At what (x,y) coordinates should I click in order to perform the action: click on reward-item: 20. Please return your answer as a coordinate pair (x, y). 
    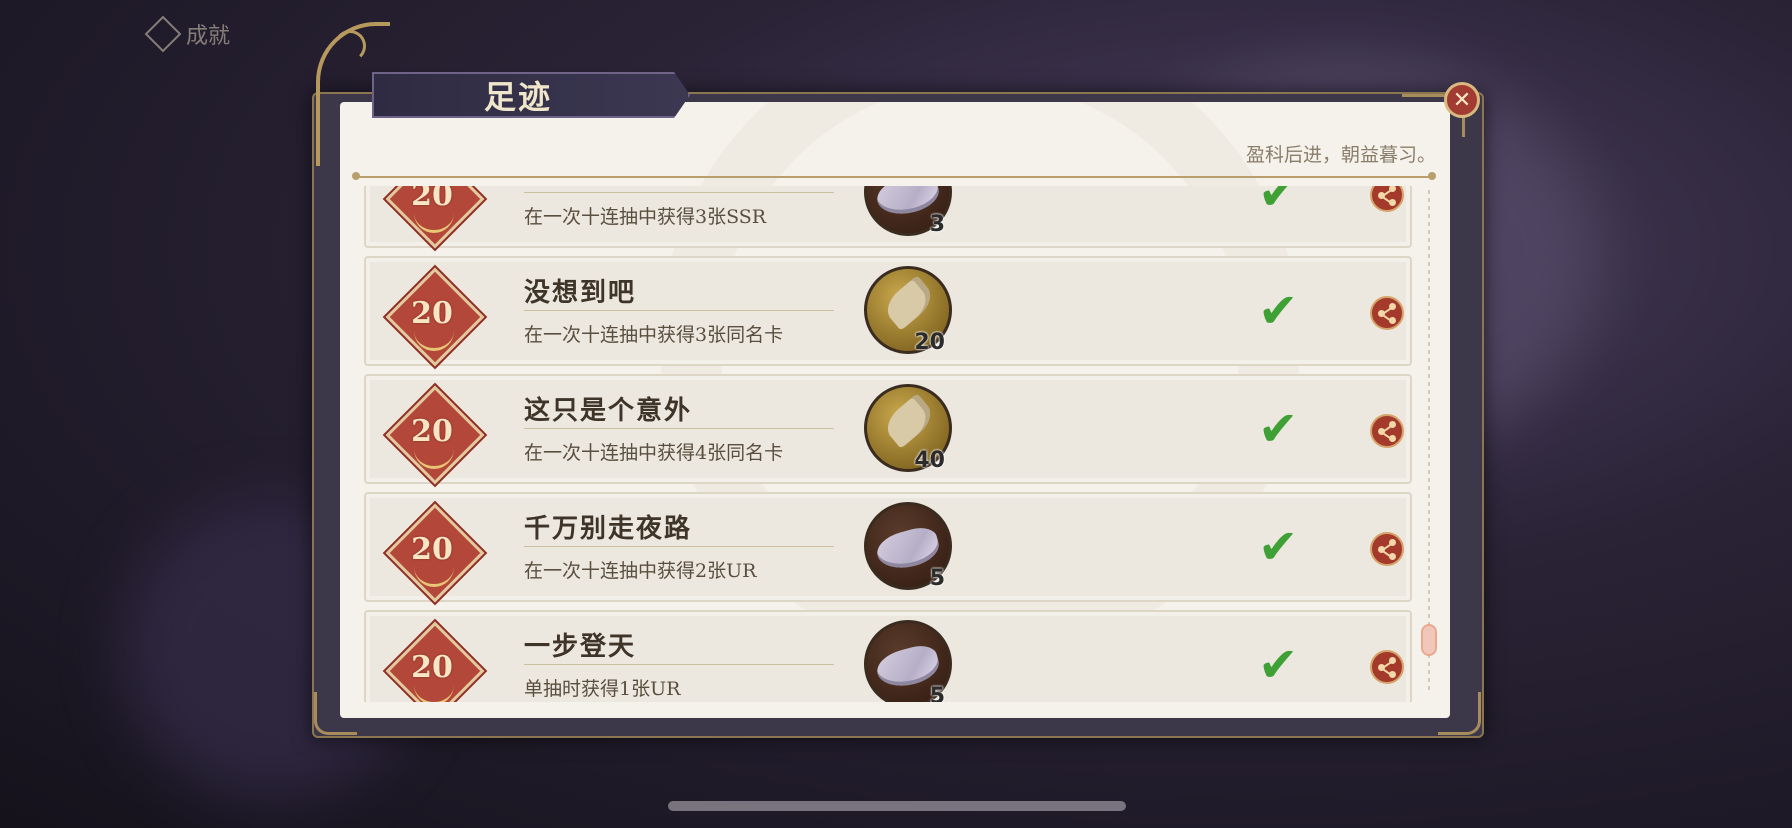
    Looking at the image, I should click on (908, 310).